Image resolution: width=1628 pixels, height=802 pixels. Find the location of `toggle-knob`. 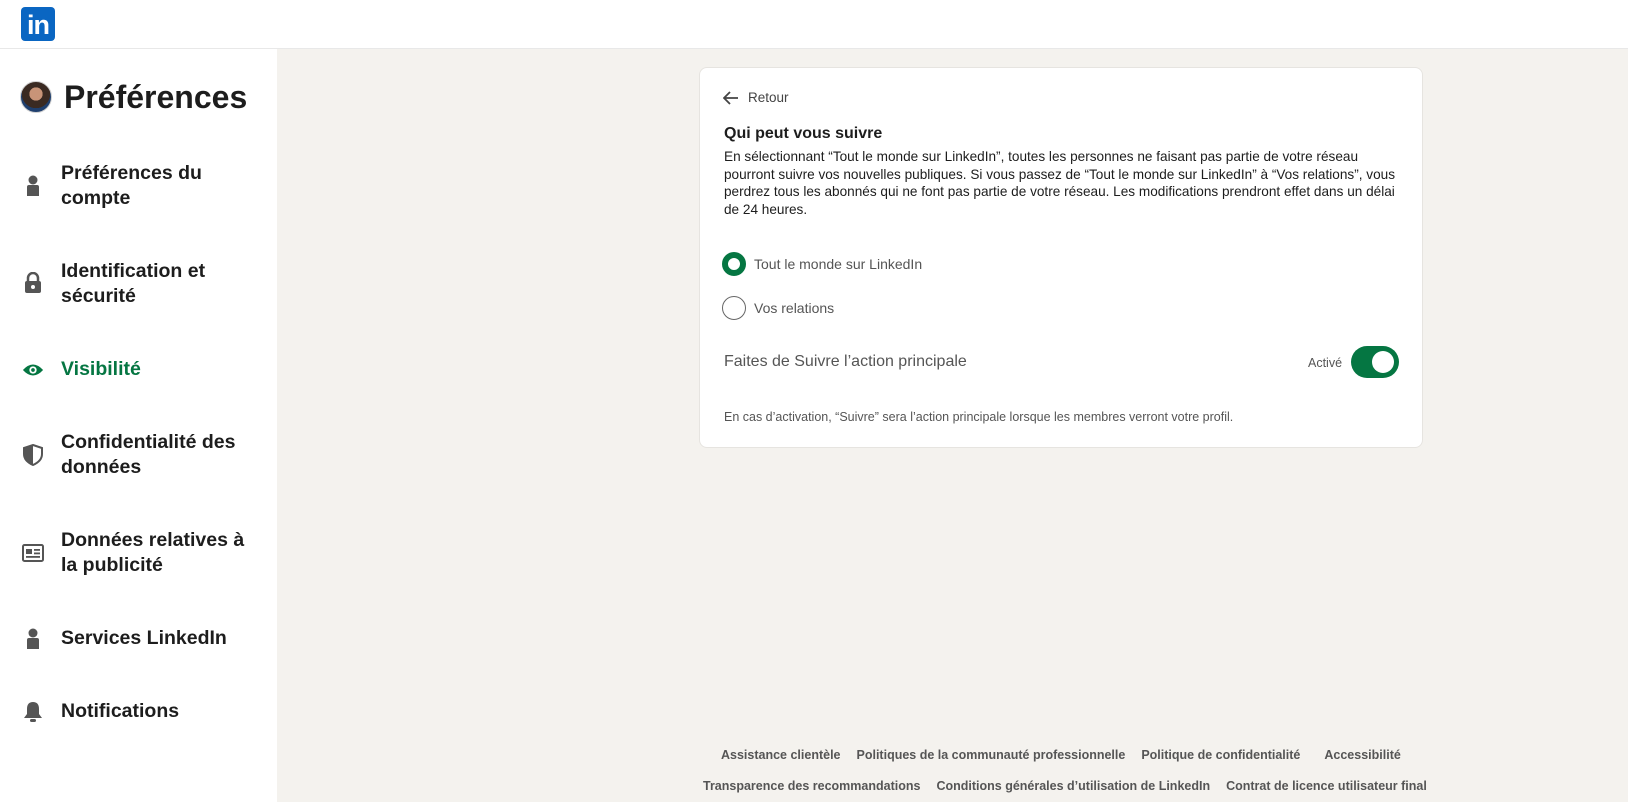

toggle-knob is located at coordinates (1383, 362).